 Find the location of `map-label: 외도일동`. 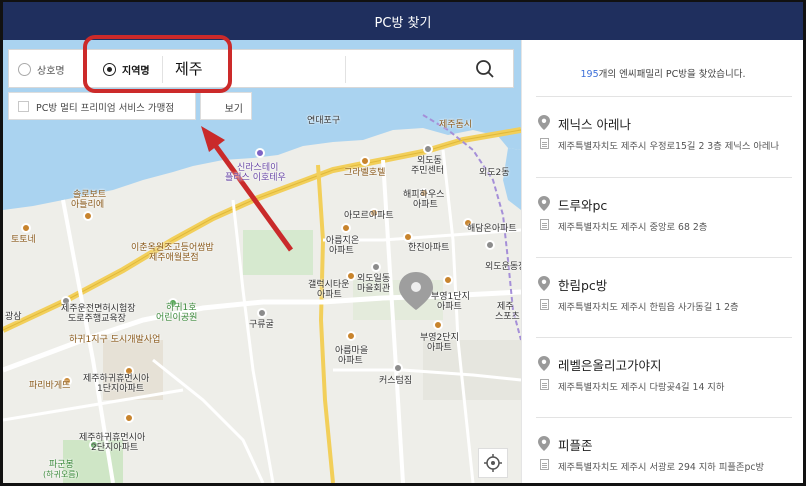

map-label: 외도일동 is located at coordinates (374, 279).